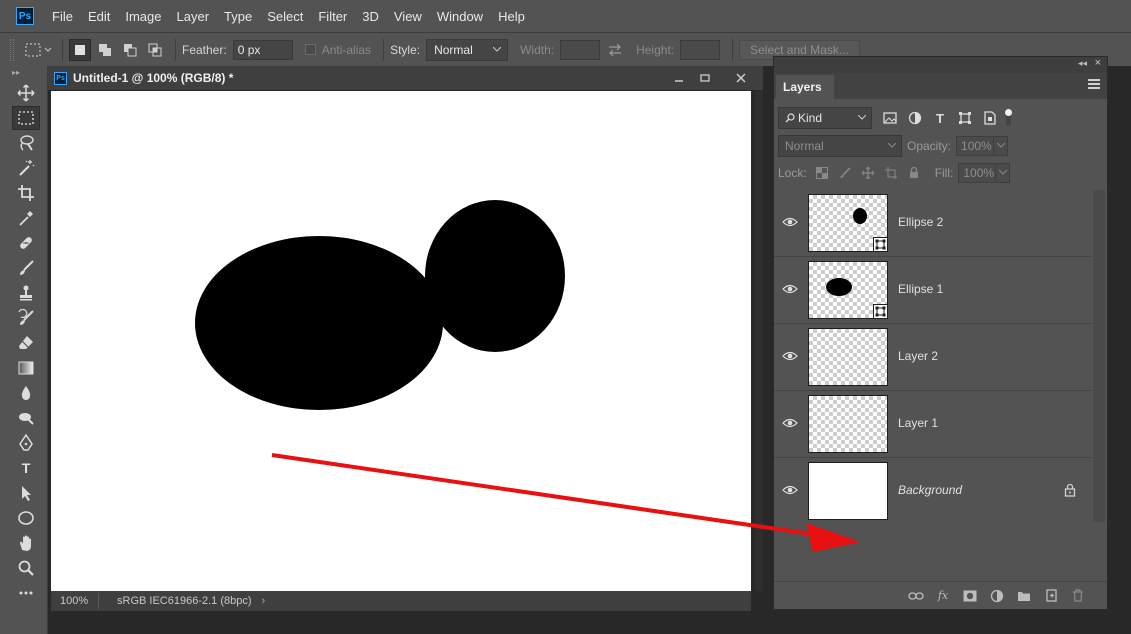 The height and width of the screenshot is (634, 1131). Describe the element at coordinates (679, 78) in the screenshot. I see `minimize-button` at that location.